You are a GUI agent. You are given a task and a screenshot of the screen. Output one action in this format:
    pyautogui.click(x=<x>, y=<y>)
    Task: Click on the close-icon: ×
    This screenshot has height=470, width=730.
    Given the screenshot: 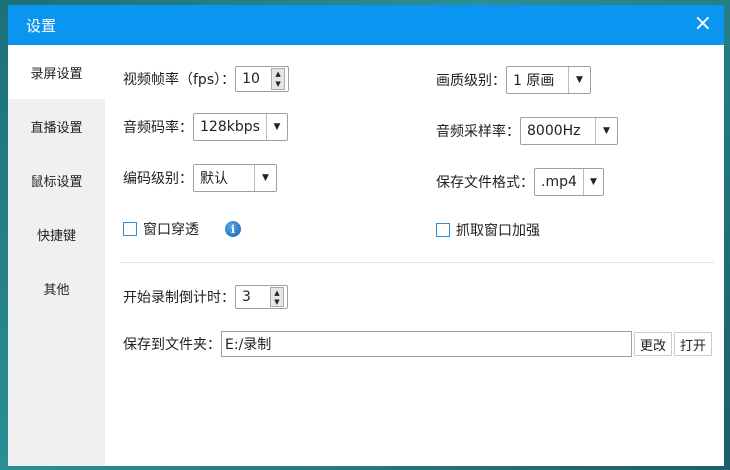 What is the action you would take?
    pyautogui.click(x=703, y=24)
    